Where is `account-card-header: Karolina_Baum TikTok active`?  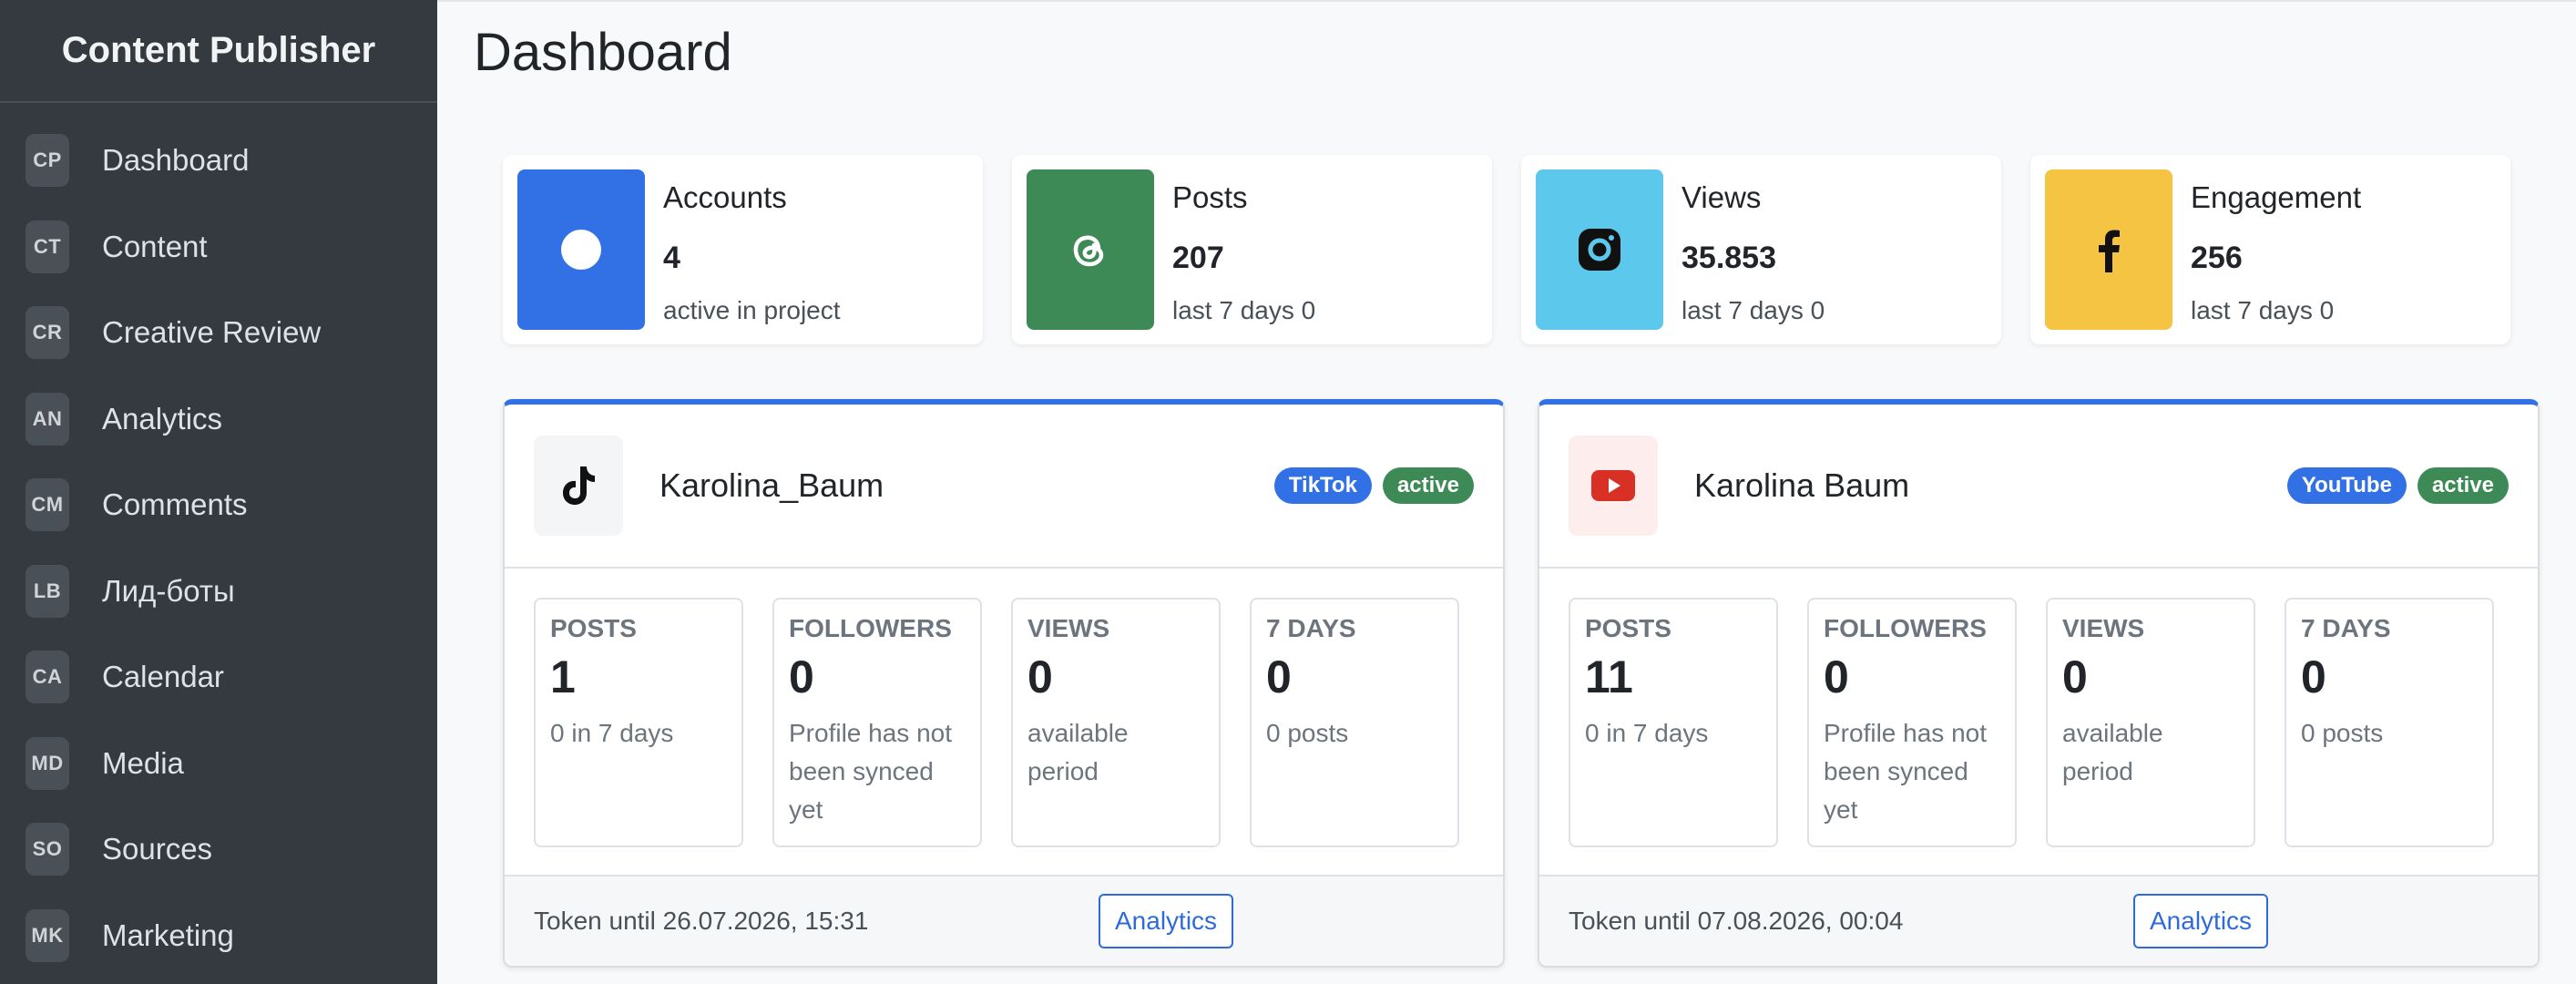
account-card-header: Karolina_Baum TikTok active is located at coordinates (1004, 487).